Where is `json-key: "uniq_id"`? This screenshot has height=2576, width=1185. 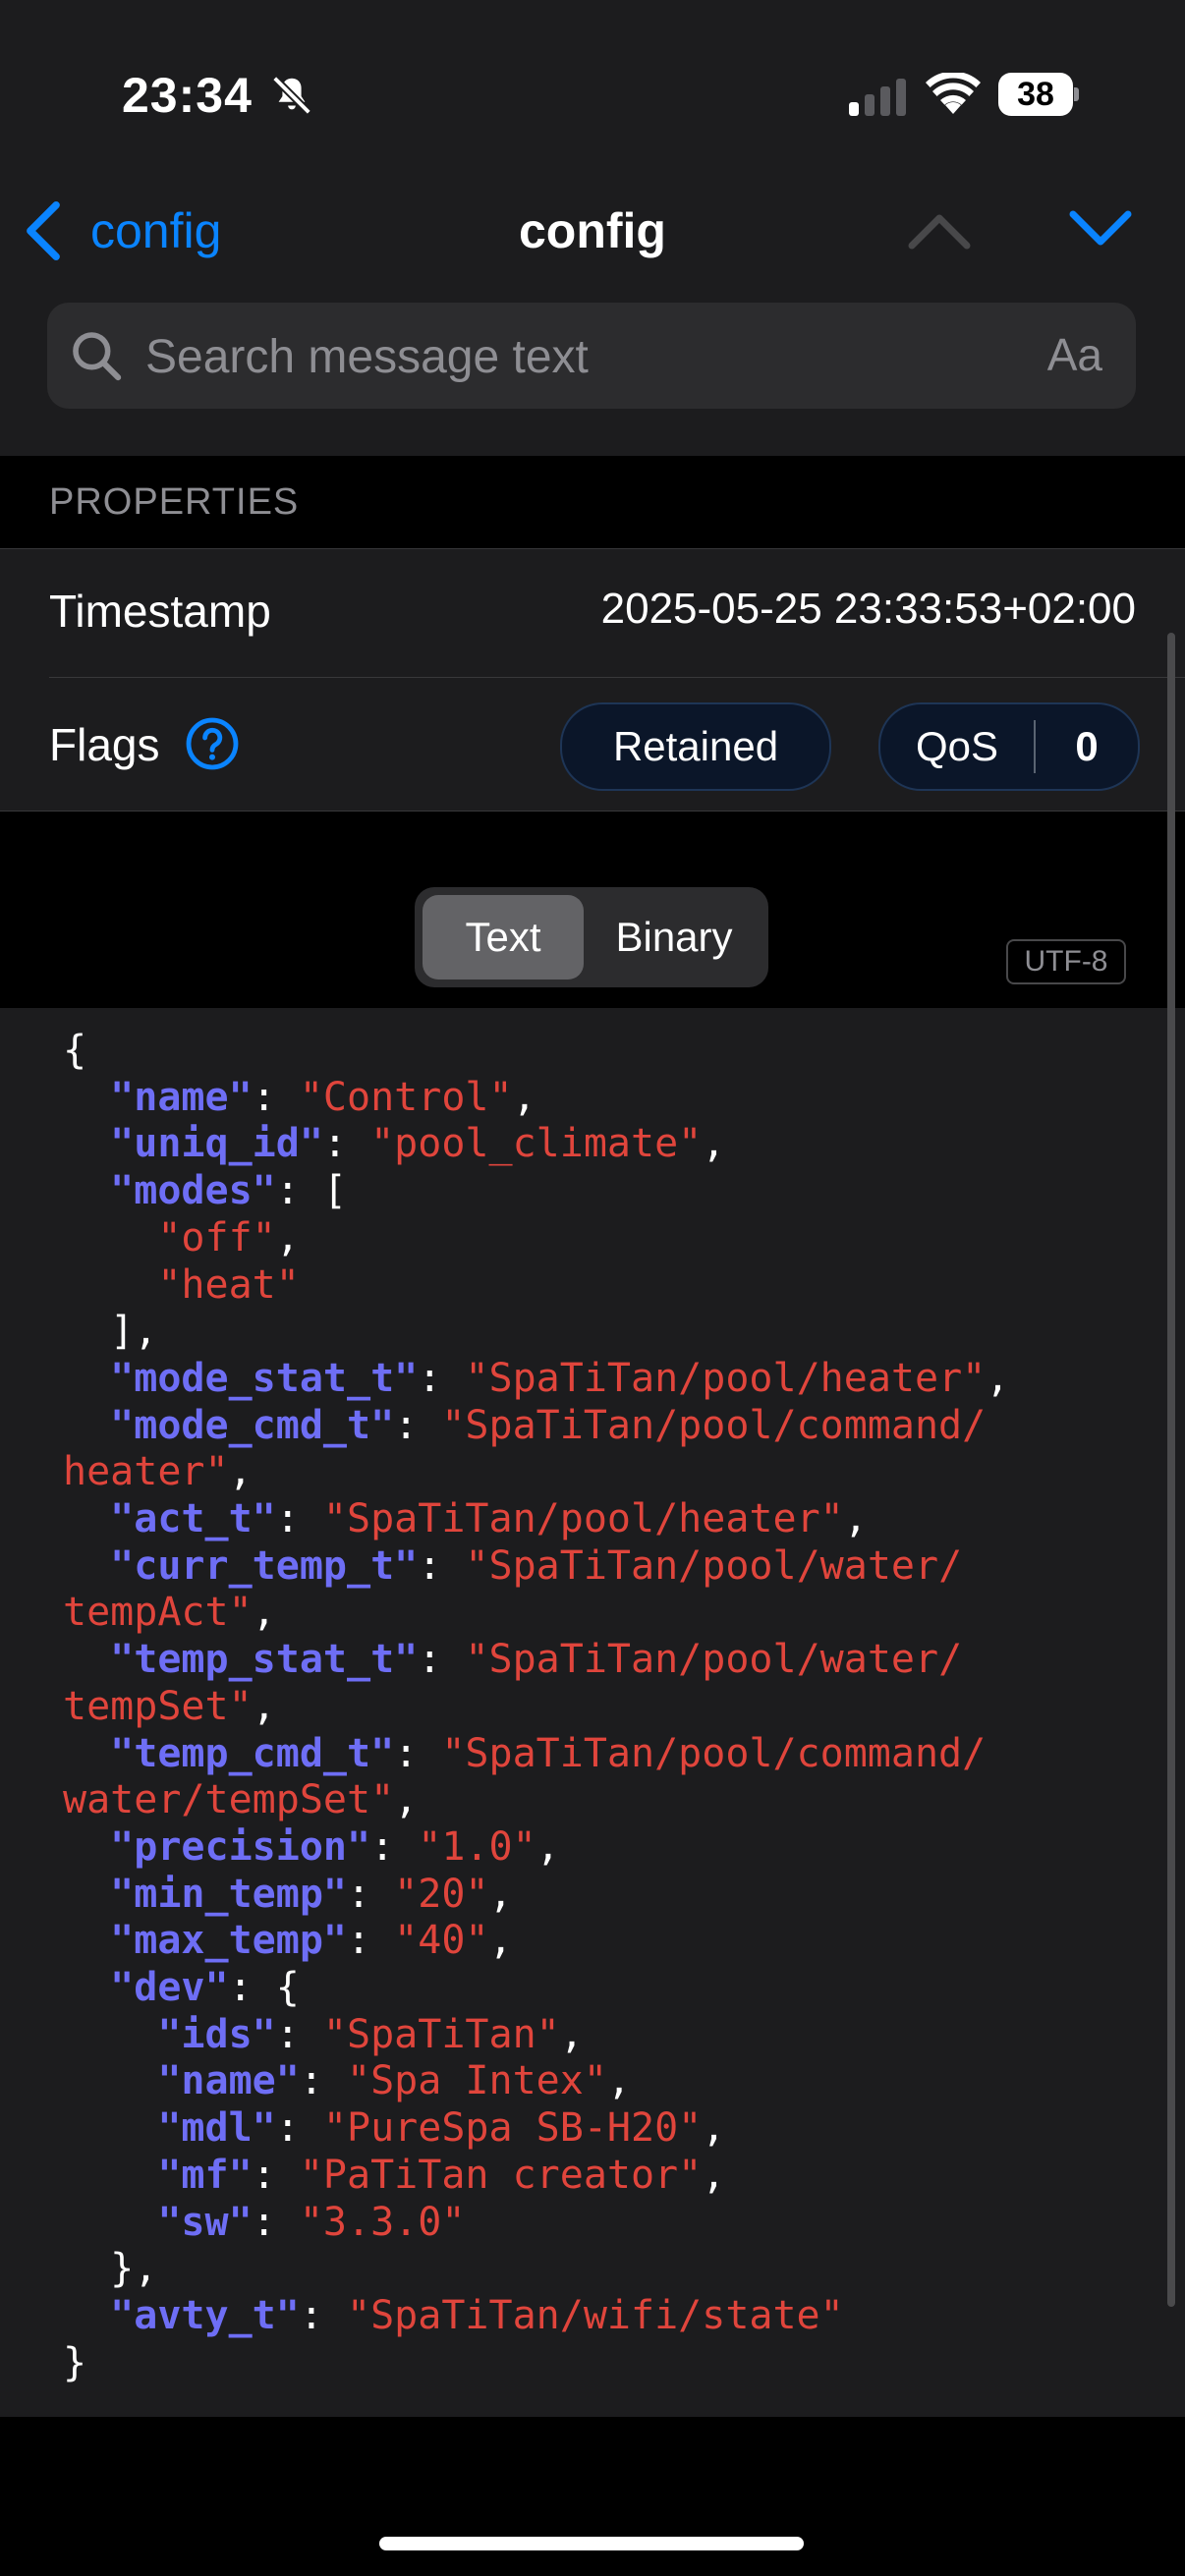
json-key: "uniq_id" is located at coordinates (216, 1144).